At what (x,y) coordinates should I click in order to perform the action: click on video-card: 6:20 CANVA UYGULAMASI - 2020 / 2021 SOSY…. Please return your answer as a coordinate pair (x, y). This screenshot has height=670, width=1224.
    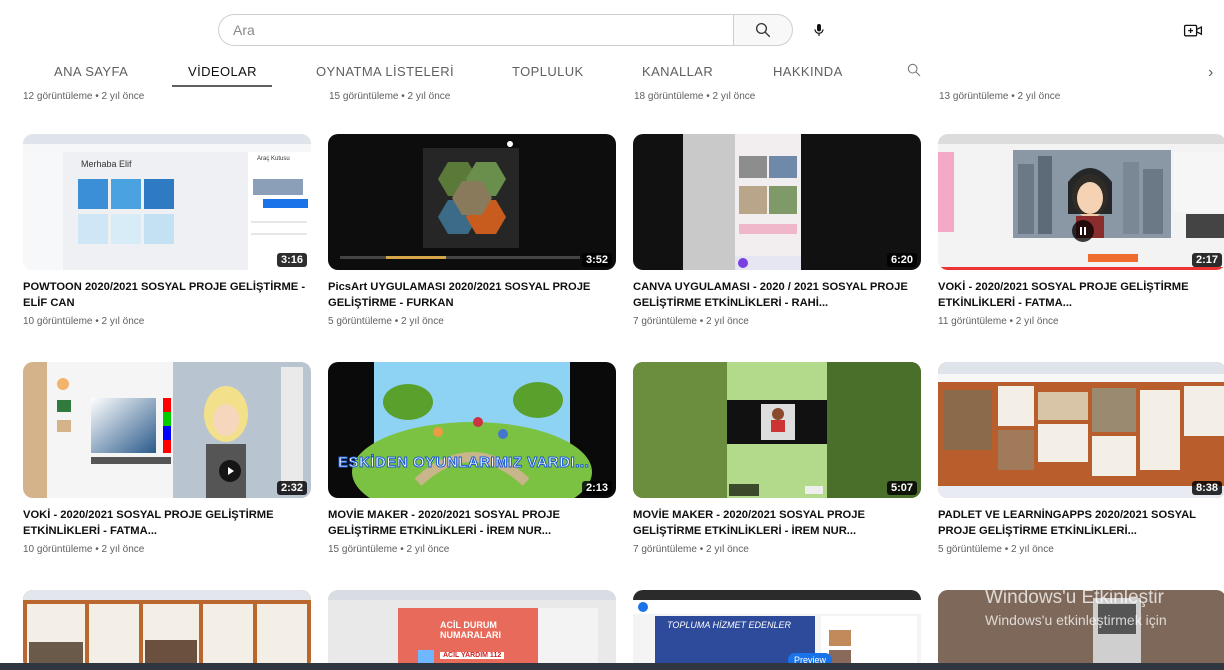
    Looking at the image, I should click on (777, 230).